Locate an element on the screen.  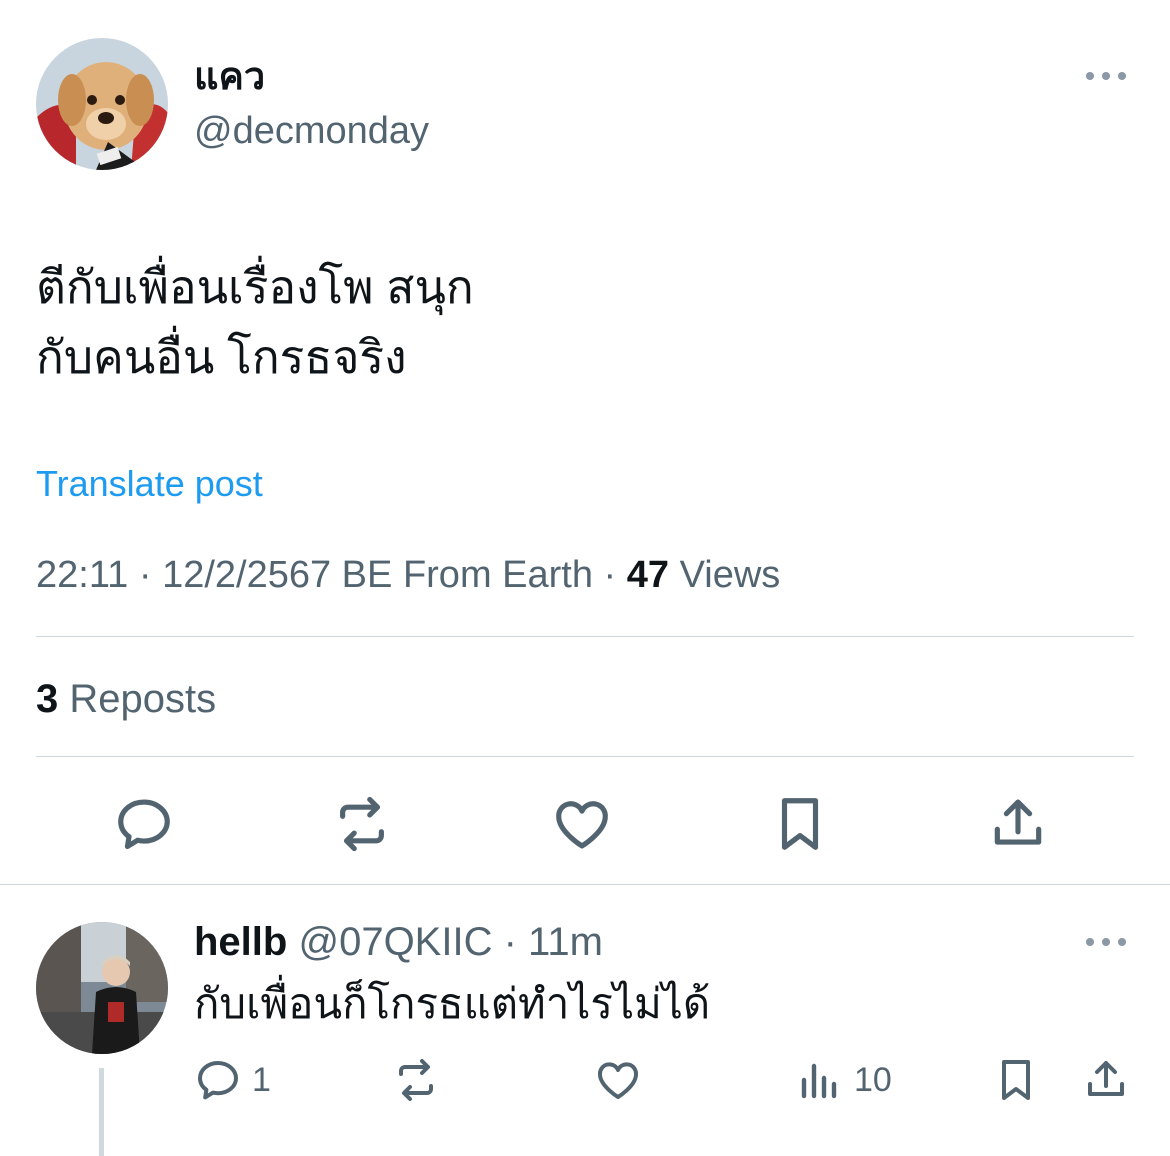
post-date: 12/2/2567 BE is located at coordinates (277, 575).